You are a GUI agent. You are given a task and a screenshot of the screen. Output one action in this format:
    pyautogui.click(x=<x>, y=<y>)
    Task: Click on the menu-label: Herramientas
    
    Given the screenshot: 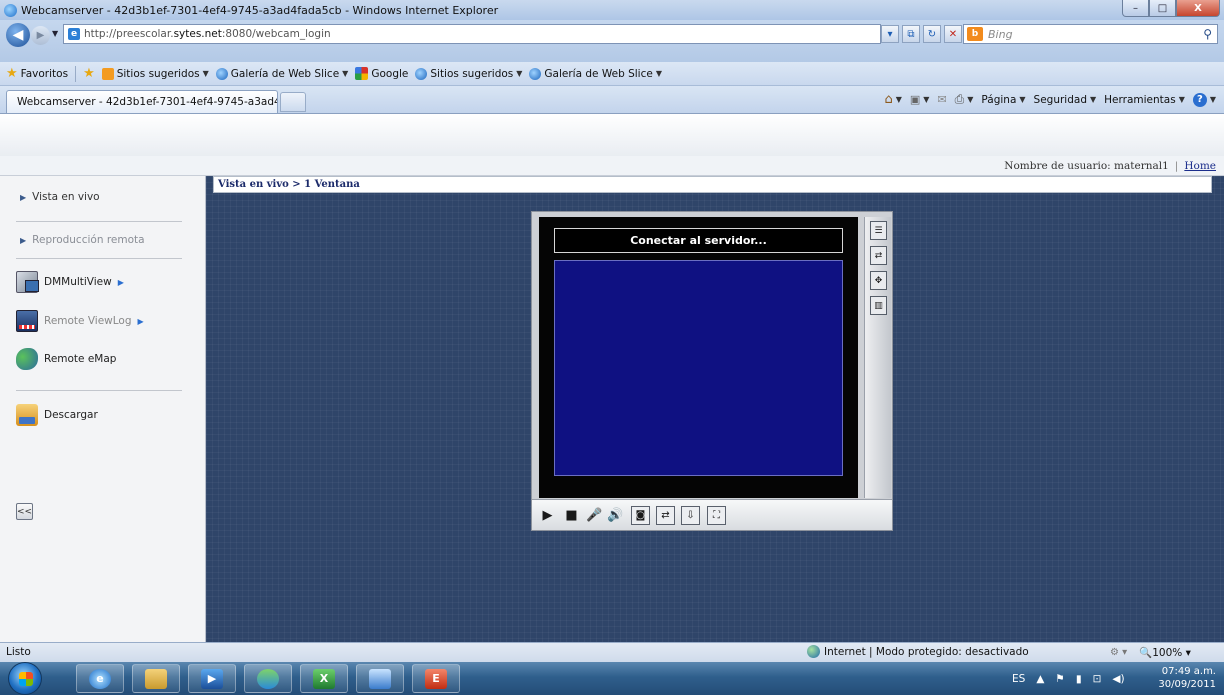 What is the action you would take?
    pyautogui.click(x=1140, y=99)
    